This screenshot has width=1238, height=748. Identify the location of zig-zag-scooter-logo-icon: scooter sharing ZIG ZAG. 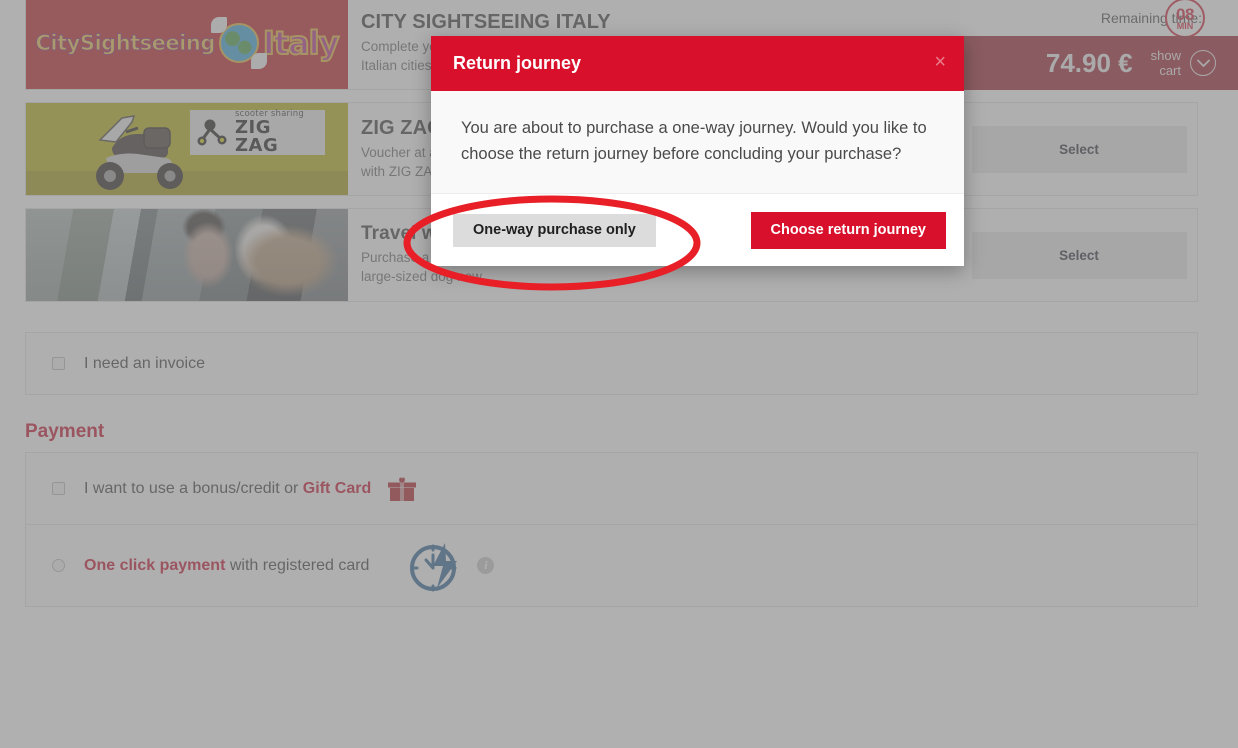
(187, 149).